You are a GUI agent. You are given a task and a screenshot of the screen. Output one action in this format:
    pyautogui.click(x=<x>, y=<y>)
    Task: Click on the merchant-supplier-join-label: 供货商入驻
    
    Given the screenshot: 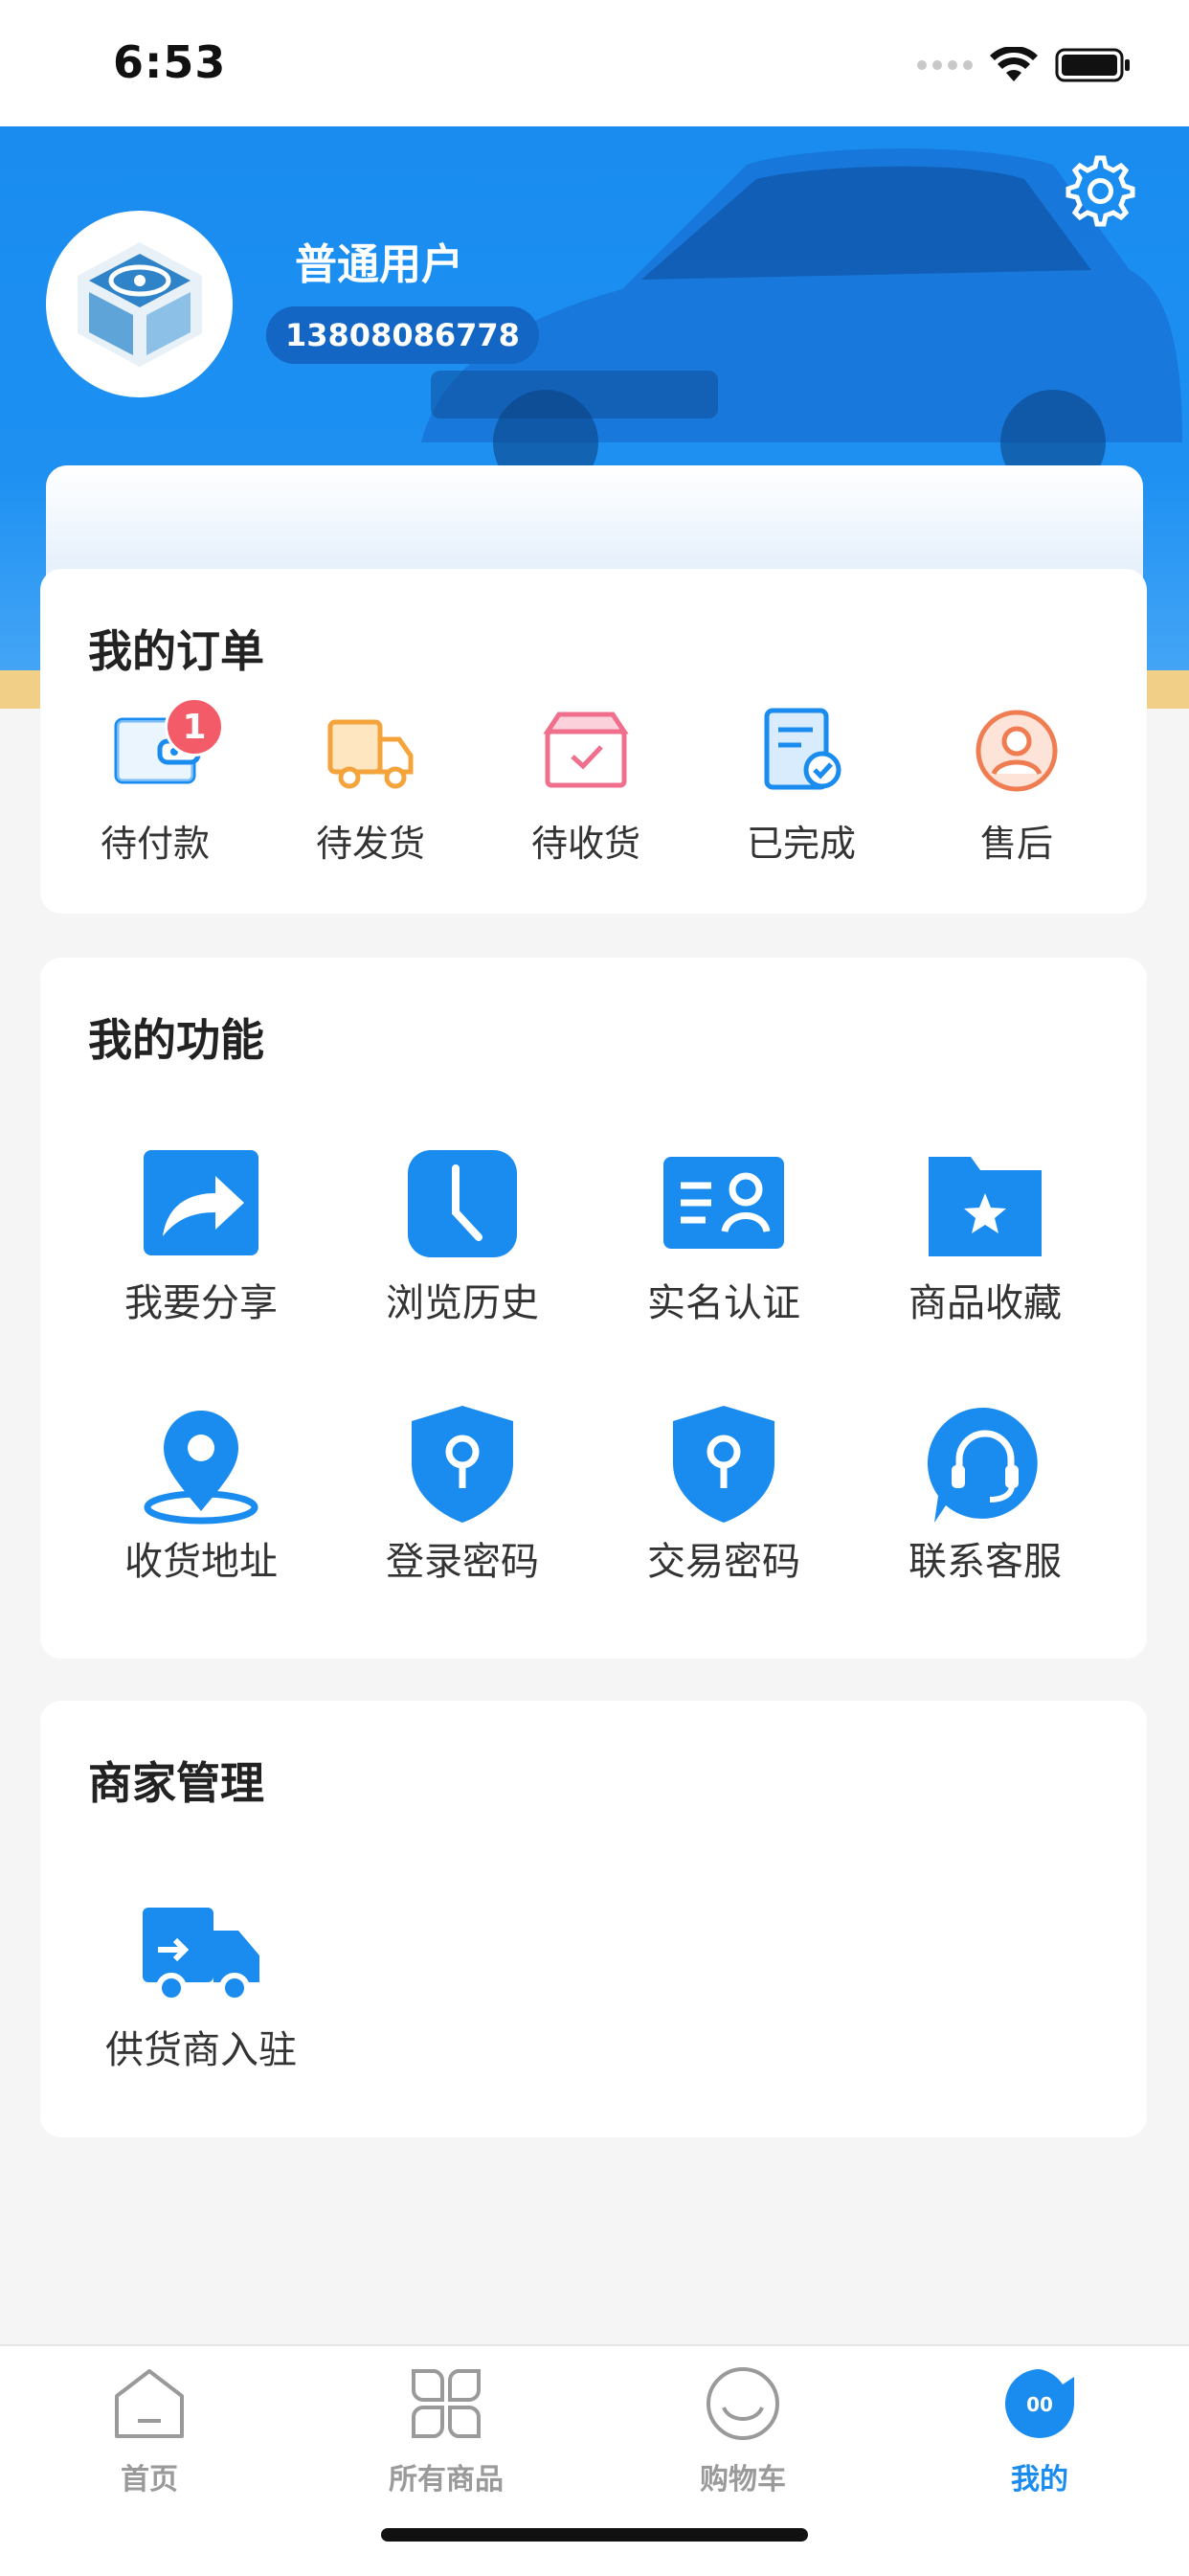 What is the action you would take?
    pyautogui.click(x=201, y=2050)
    